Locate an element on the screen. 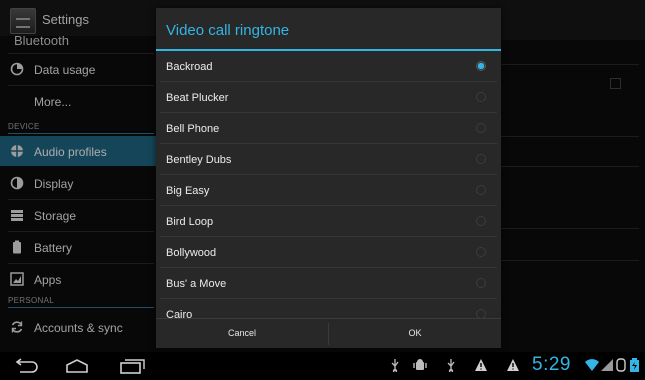 Image resolution: width=645 pixels, height=380 pixels. dialog-title: Video call ringtone is located at coordinates (228, 30).